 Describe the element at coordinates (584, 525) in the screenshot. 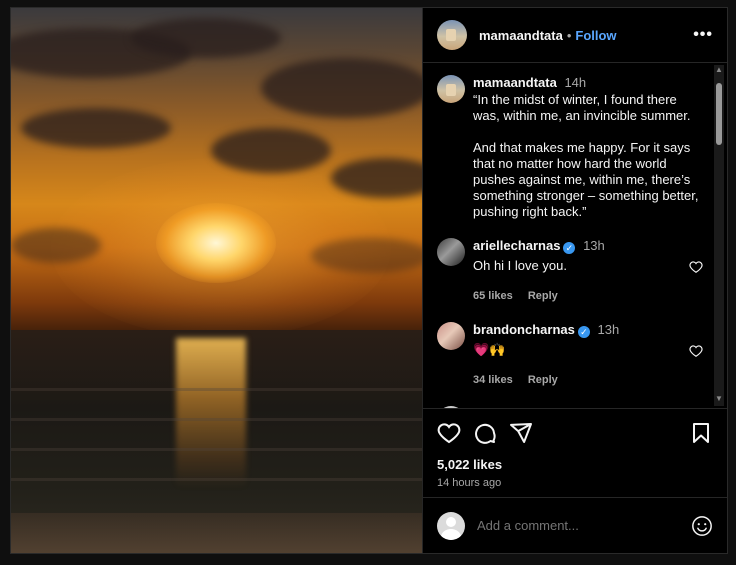

I see `add-comment-input` at that location.